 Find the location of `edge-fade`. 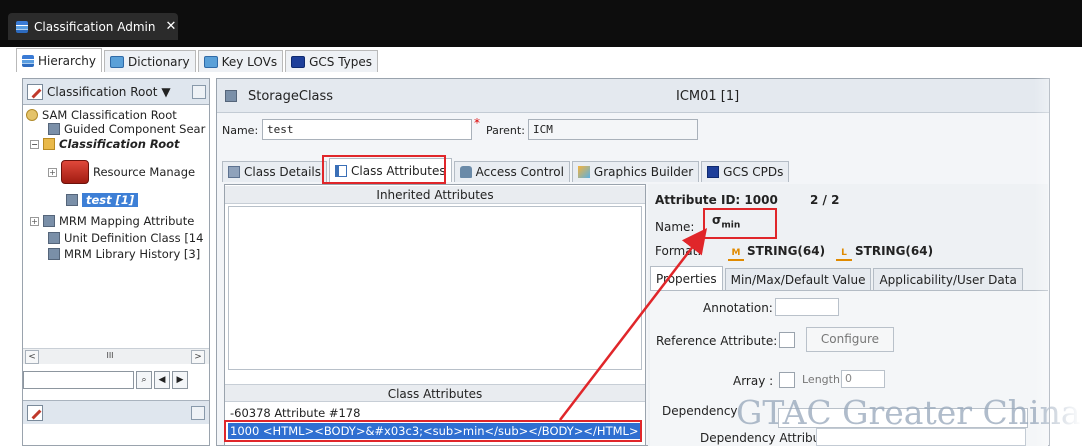

edge-fade is located at coordinates (1058, 246).